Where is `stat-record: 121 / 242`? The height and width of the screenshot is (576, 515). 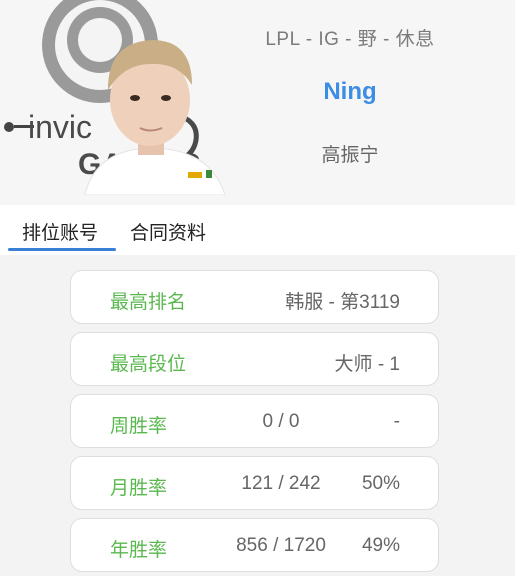 stat-record: 121 / 242 is located at coordinates (281, 483).